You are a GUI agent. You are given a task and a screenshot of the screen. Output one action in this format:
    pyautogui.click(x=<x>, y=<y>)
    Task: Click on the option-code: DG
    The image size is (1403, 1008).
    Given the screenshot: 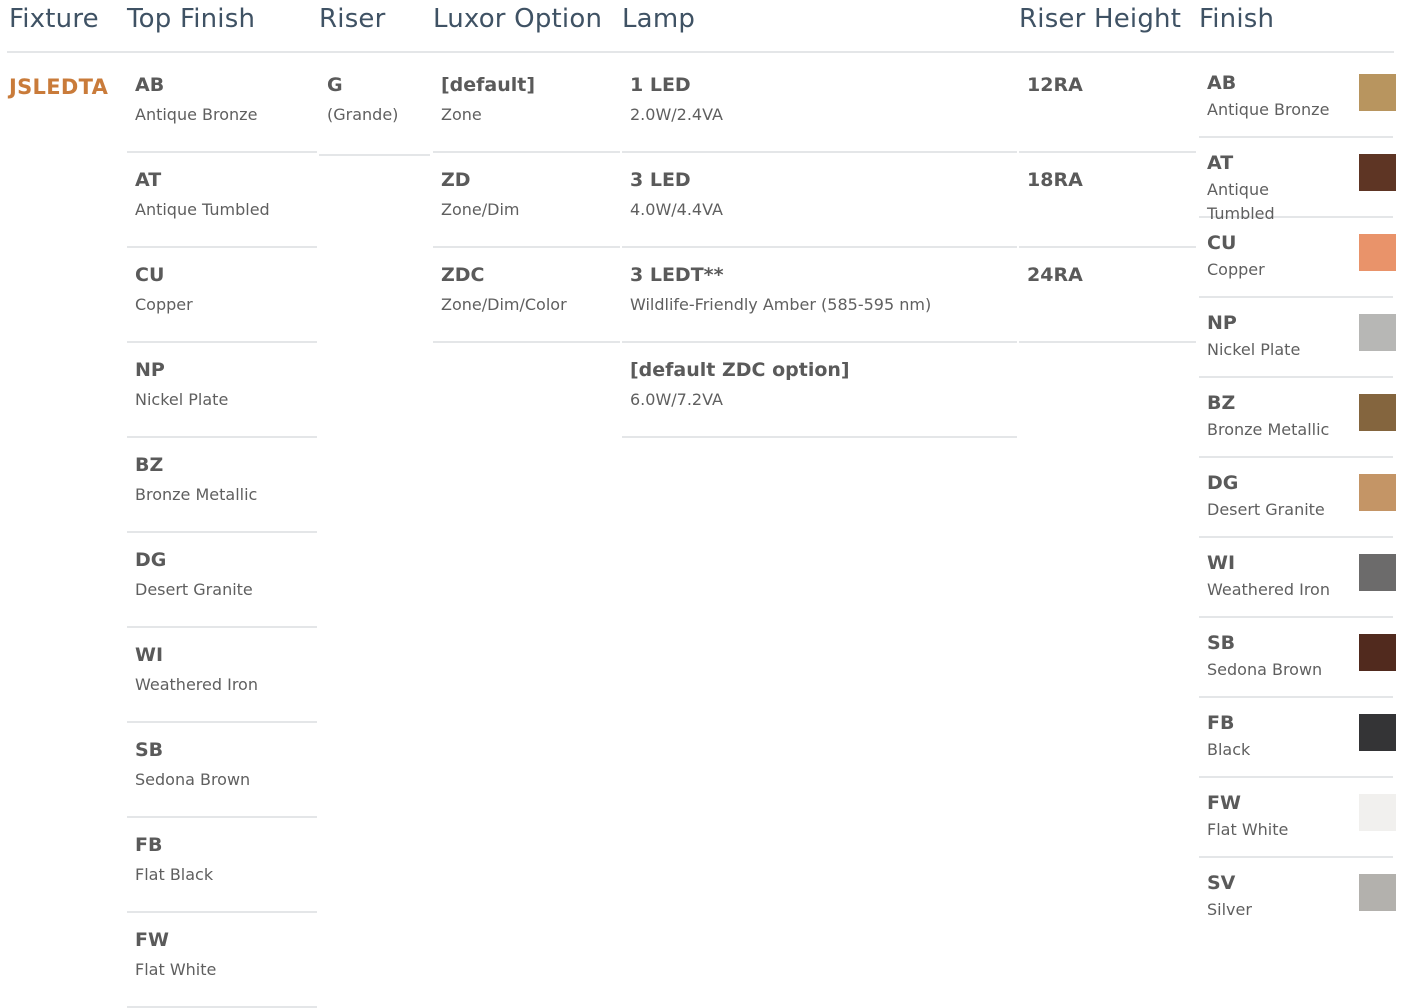 What is the action you would take?
    pyautogui.click(x=1223, y=483)
    